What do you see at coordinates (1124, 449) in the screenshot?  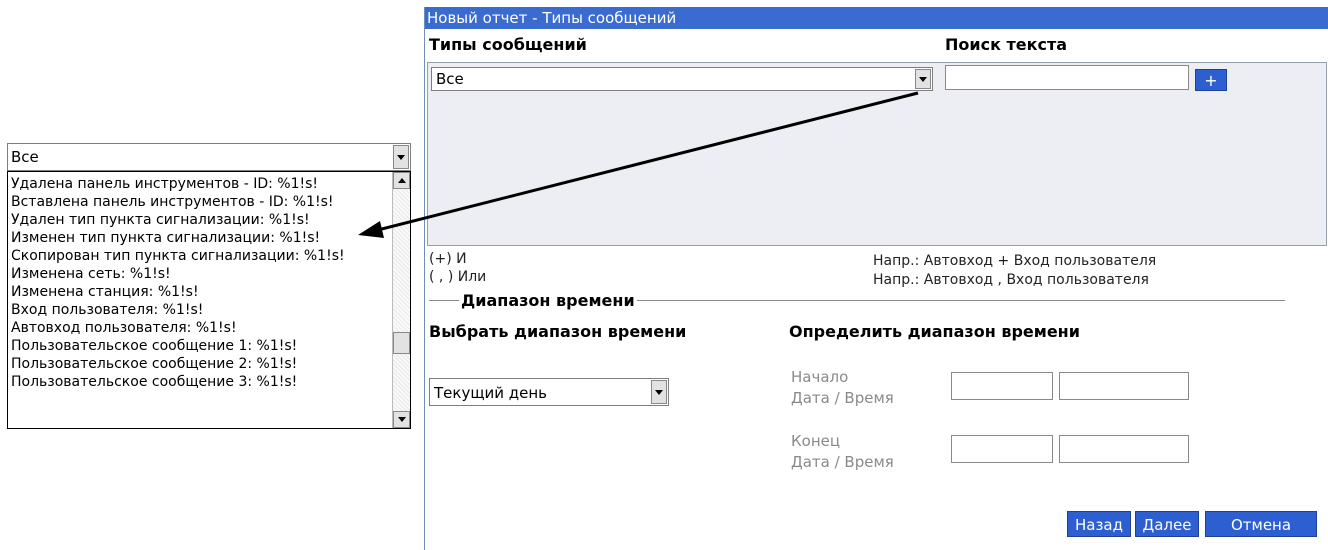 I see `end-time-input` at bounding box center [1124, 449].